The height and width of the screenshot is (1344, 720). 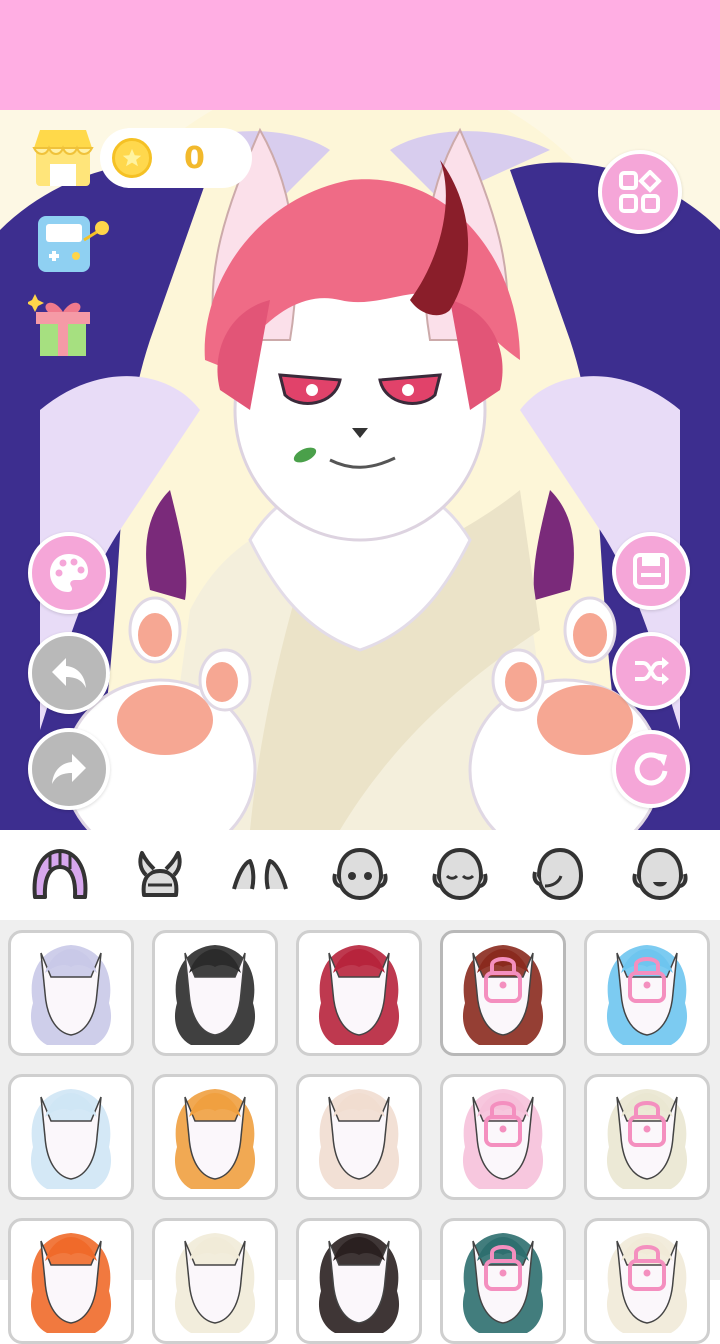 I want to click on redo-button, so click(x=69, y=769).